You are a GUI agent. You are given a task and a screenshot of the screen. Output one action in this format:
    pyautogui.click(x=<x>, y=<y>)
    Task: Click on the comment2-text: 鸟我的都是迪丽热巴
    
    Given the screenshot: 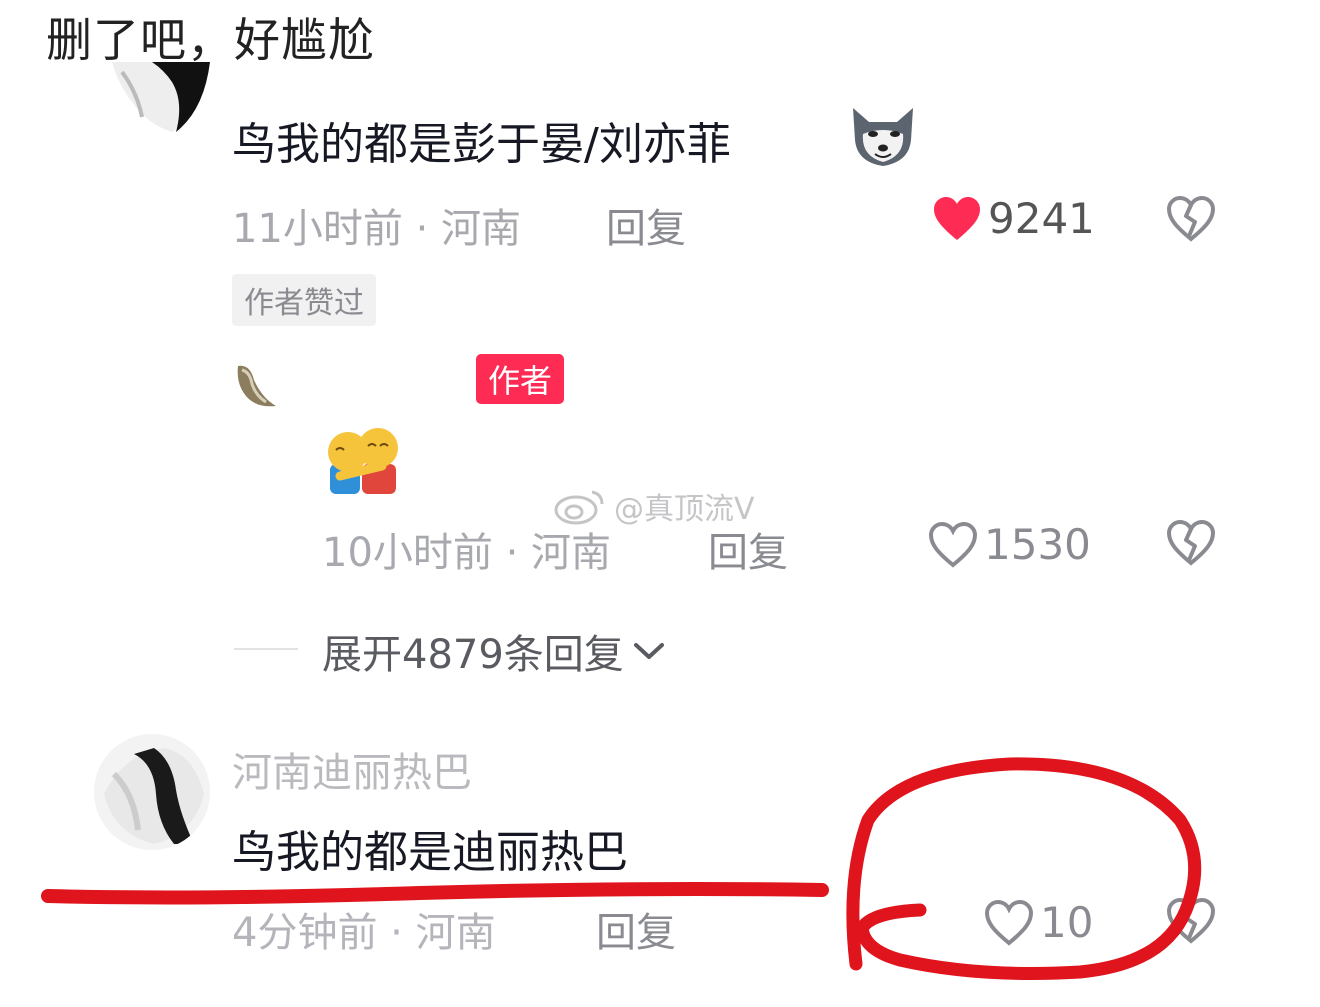 What is the action you would take?
    pyautogui.click(x=430, y=852)
    